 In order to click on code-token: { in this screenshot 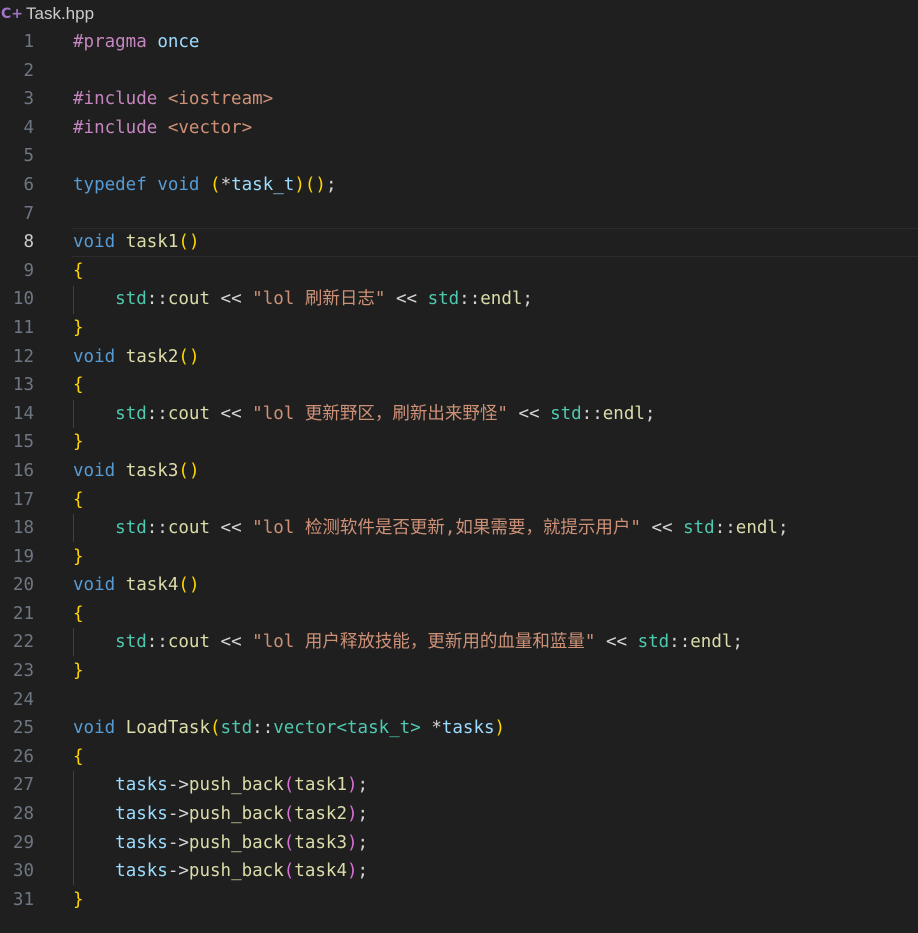, I will do `click(78, 270)`.